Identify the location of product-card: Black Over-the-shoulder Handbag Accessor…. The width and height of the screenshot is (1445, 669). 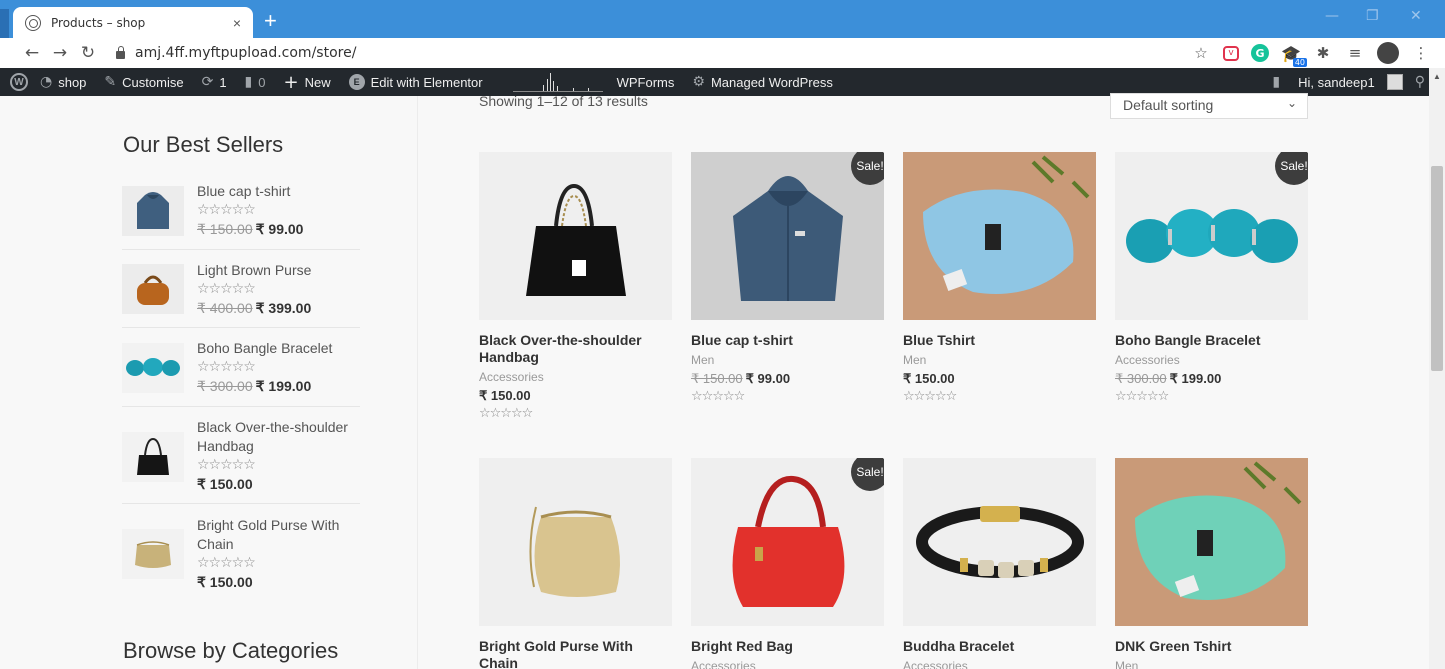
(575, 286).